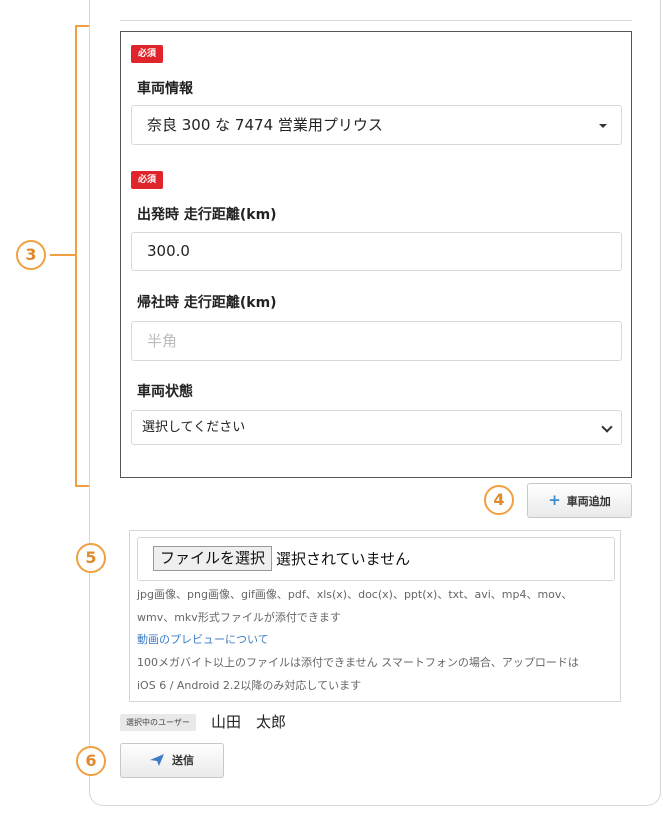 Image resolution: width=663 pixels, height=813 pixels. Describe the element at coordinates (207, 215) in the screenshot. I see `departure-mileage-label: 出発時 走行距離(km)` at that location.